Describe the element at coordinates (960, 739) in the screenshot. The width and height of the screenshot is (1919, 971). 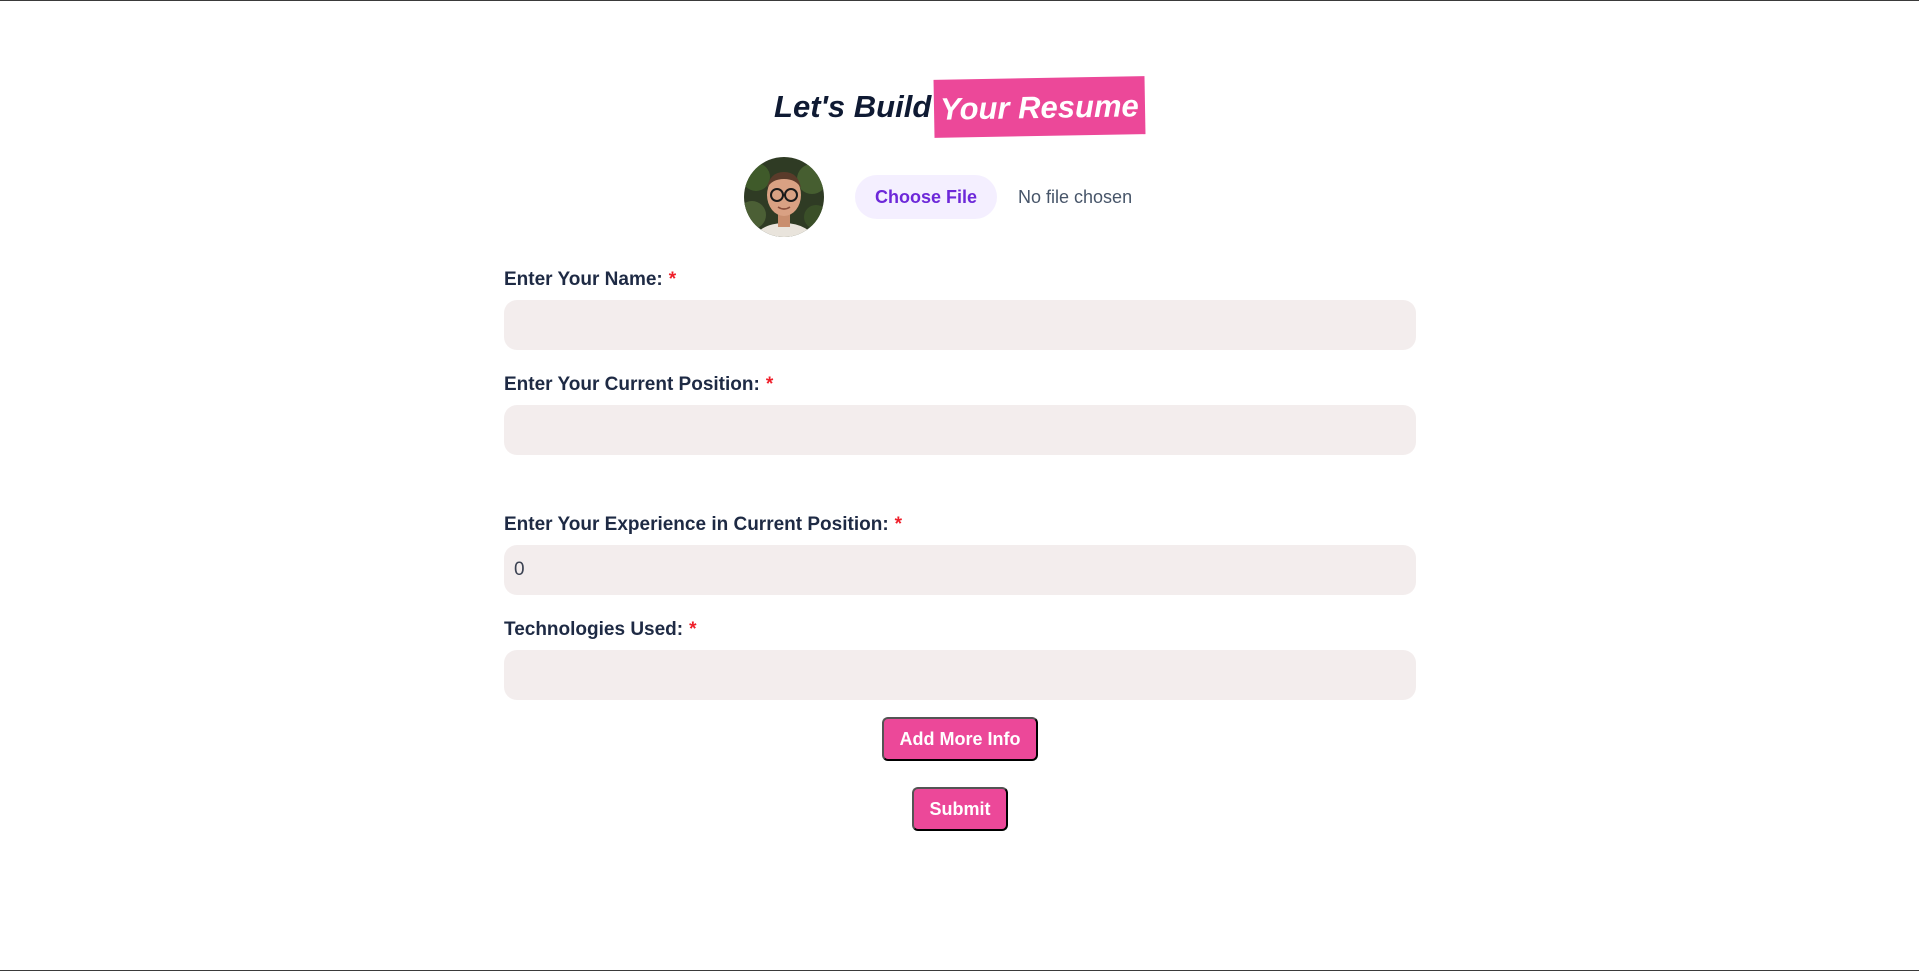
I see `add-more-info-button: Add More Info` at that location.